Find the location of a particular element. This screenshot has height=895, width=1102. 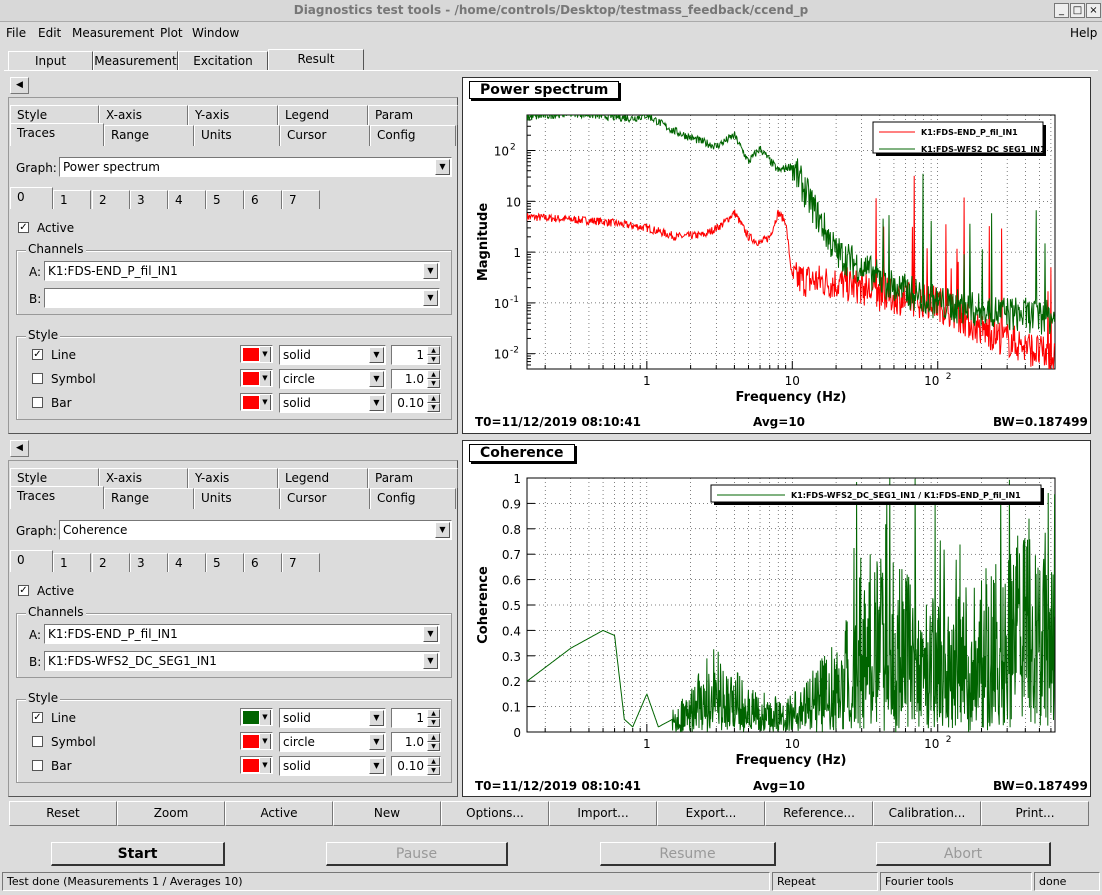

line-size-spinner: 1 ▲ ▼ is located at coordinates (416, 355).